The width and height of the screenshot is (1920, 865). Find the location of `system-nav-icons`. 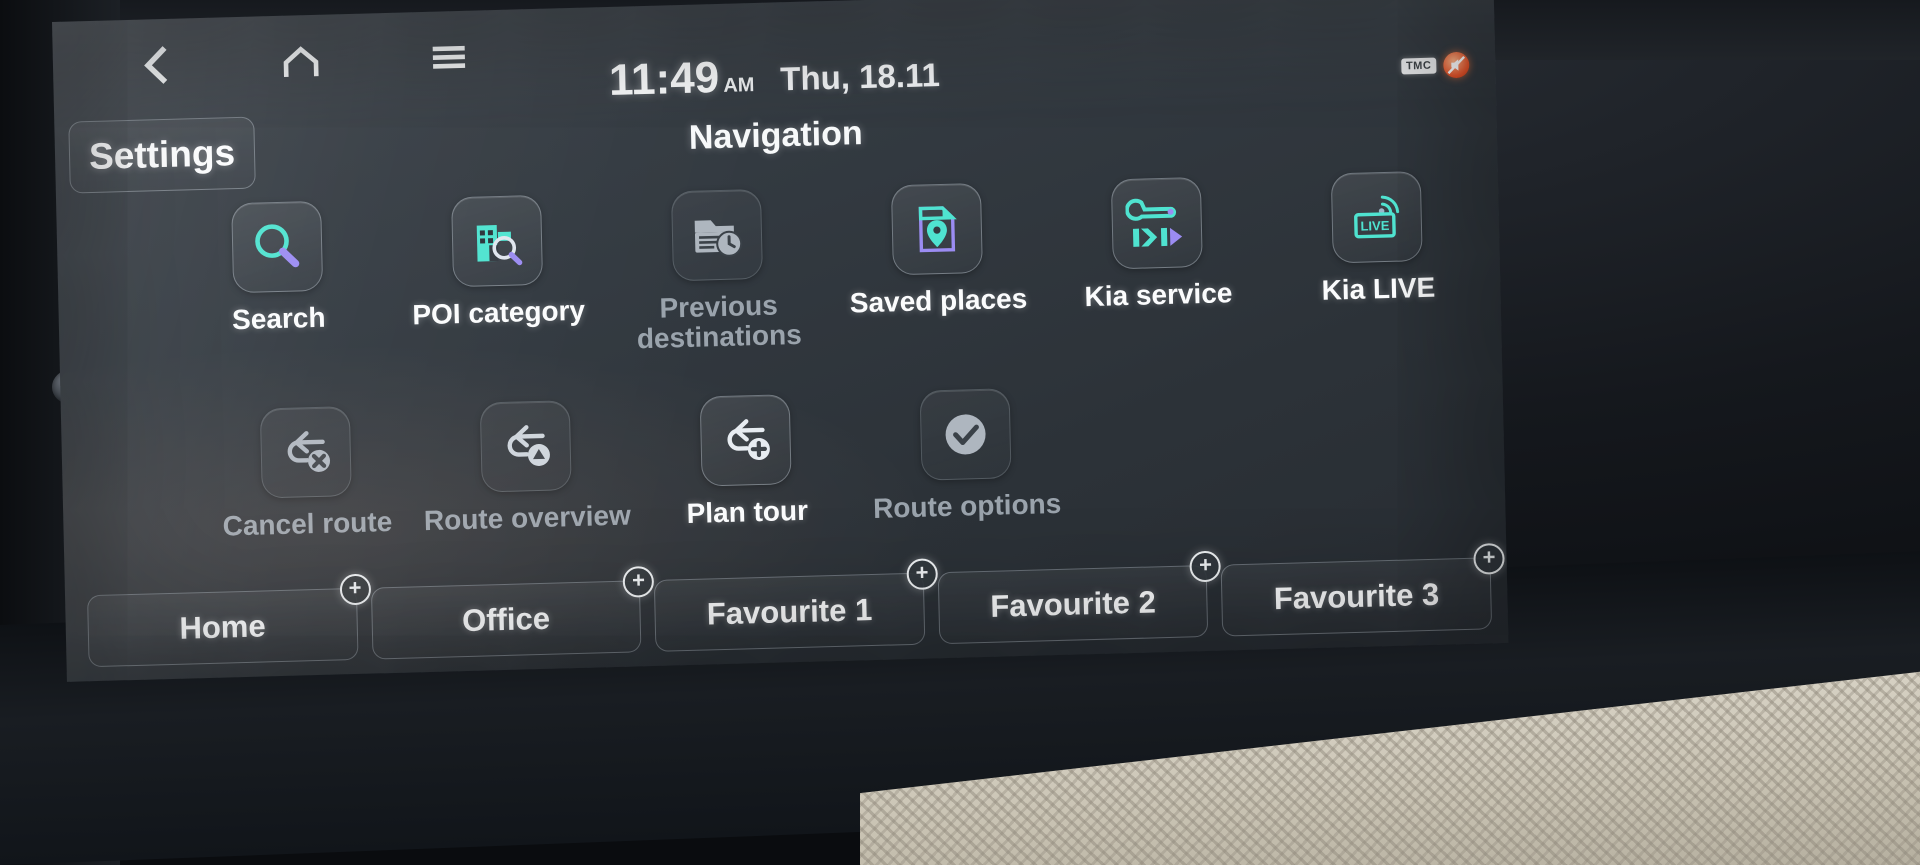

system-nav-icons is located at coordinates (288, 61).